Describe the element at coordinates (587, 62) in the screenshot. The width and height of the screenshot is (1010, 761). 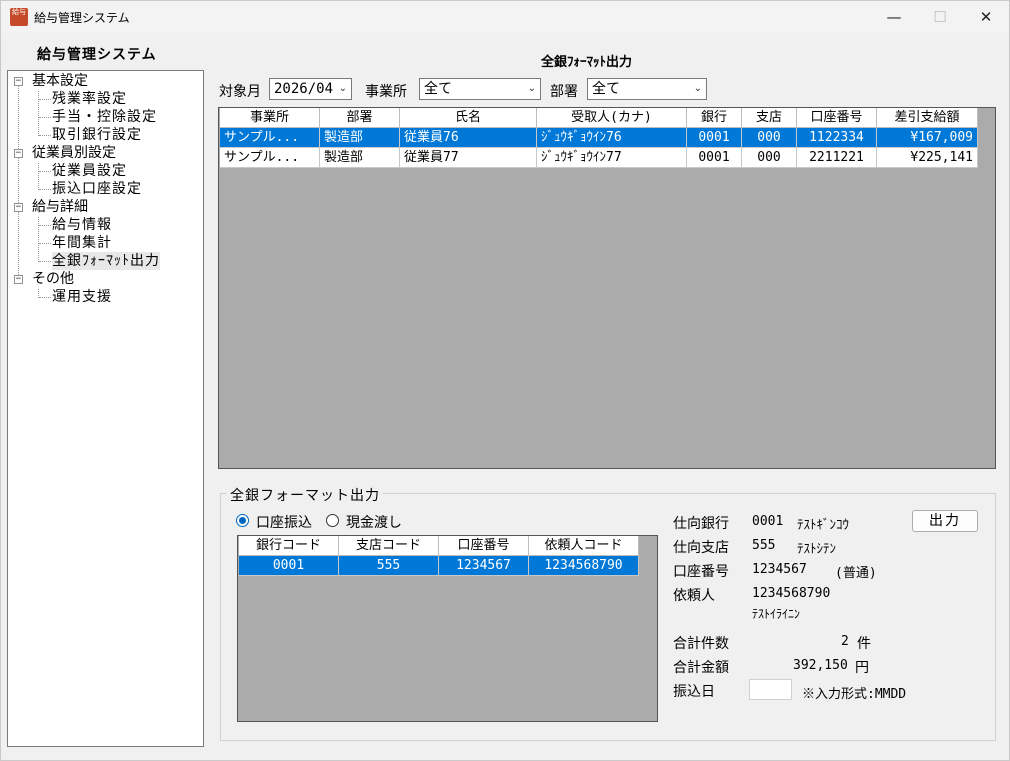
I see `page-title: 全銀ﾌｫｰﾏｯﾄ出力` at that location.